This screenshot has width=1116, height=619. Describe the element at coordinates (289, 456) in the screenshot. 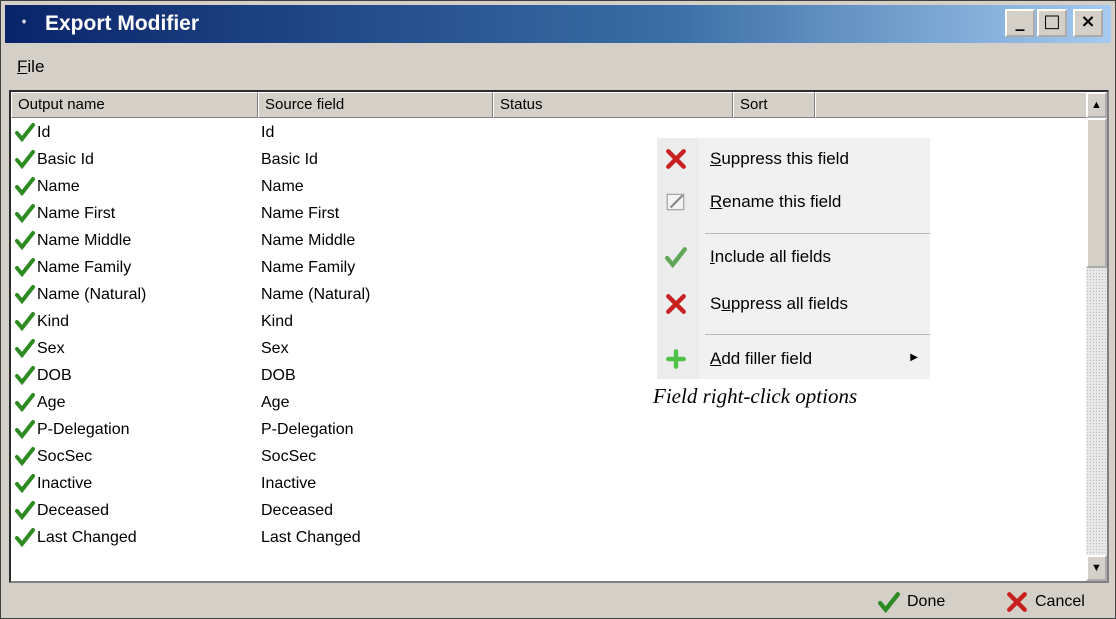

I see `source-field-cell: SocSec` at that location.